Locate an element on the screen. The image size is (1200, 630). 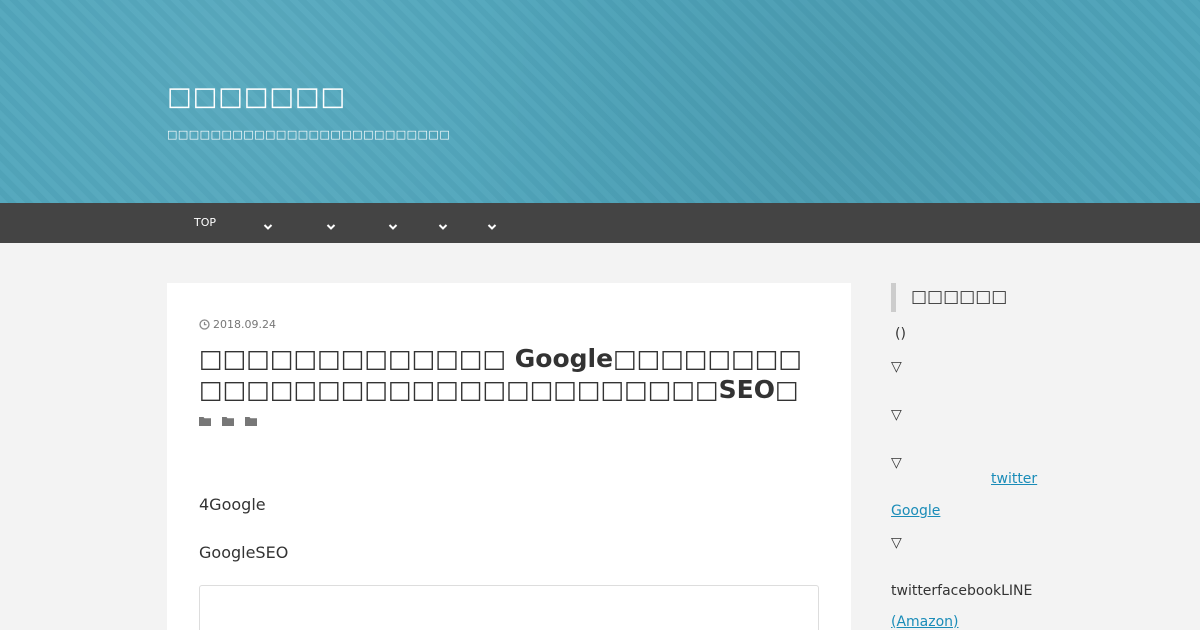
post-categories is located at coordinates (228, 418).